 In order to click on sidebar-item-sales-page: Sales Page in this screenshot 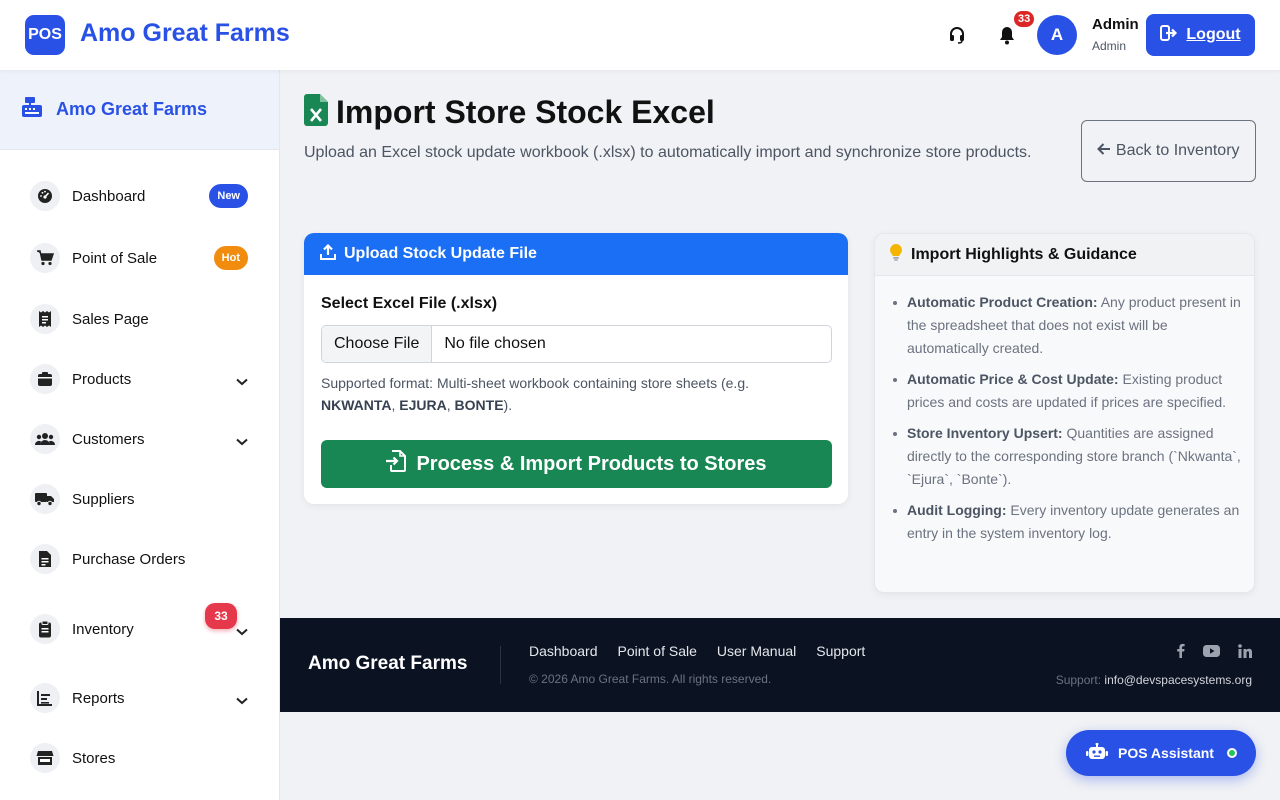, I will do `click(141, 319)`.